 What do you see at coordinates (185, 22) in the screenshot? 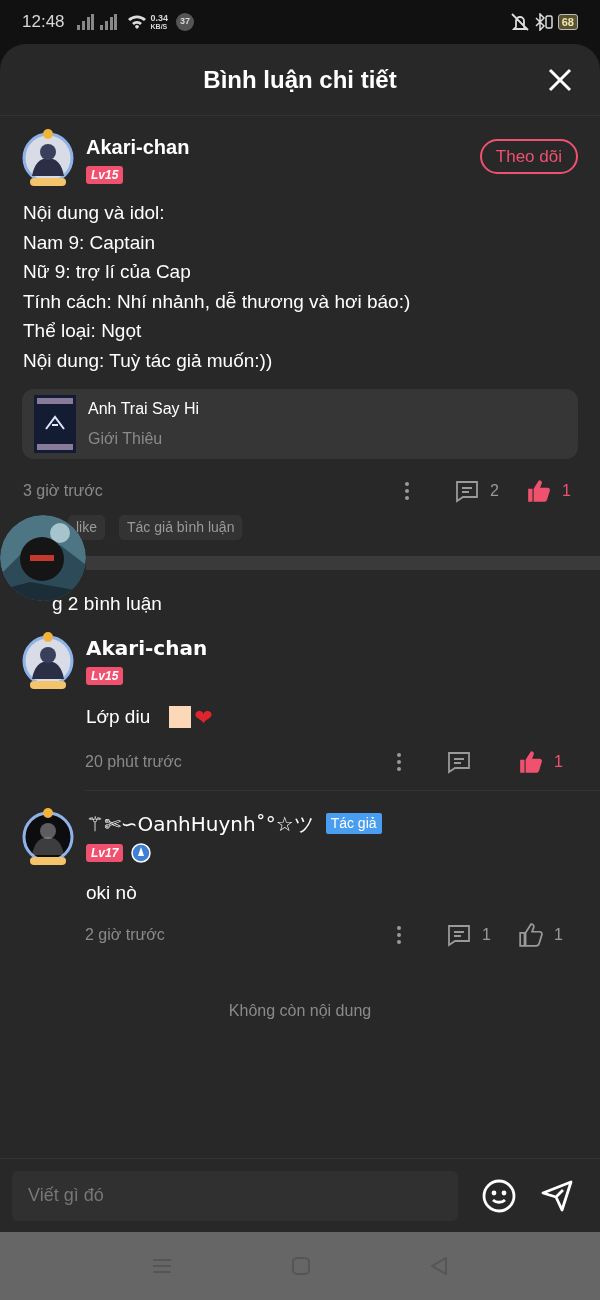
I see `notification-count: 37` at bounding box center [185, 22].